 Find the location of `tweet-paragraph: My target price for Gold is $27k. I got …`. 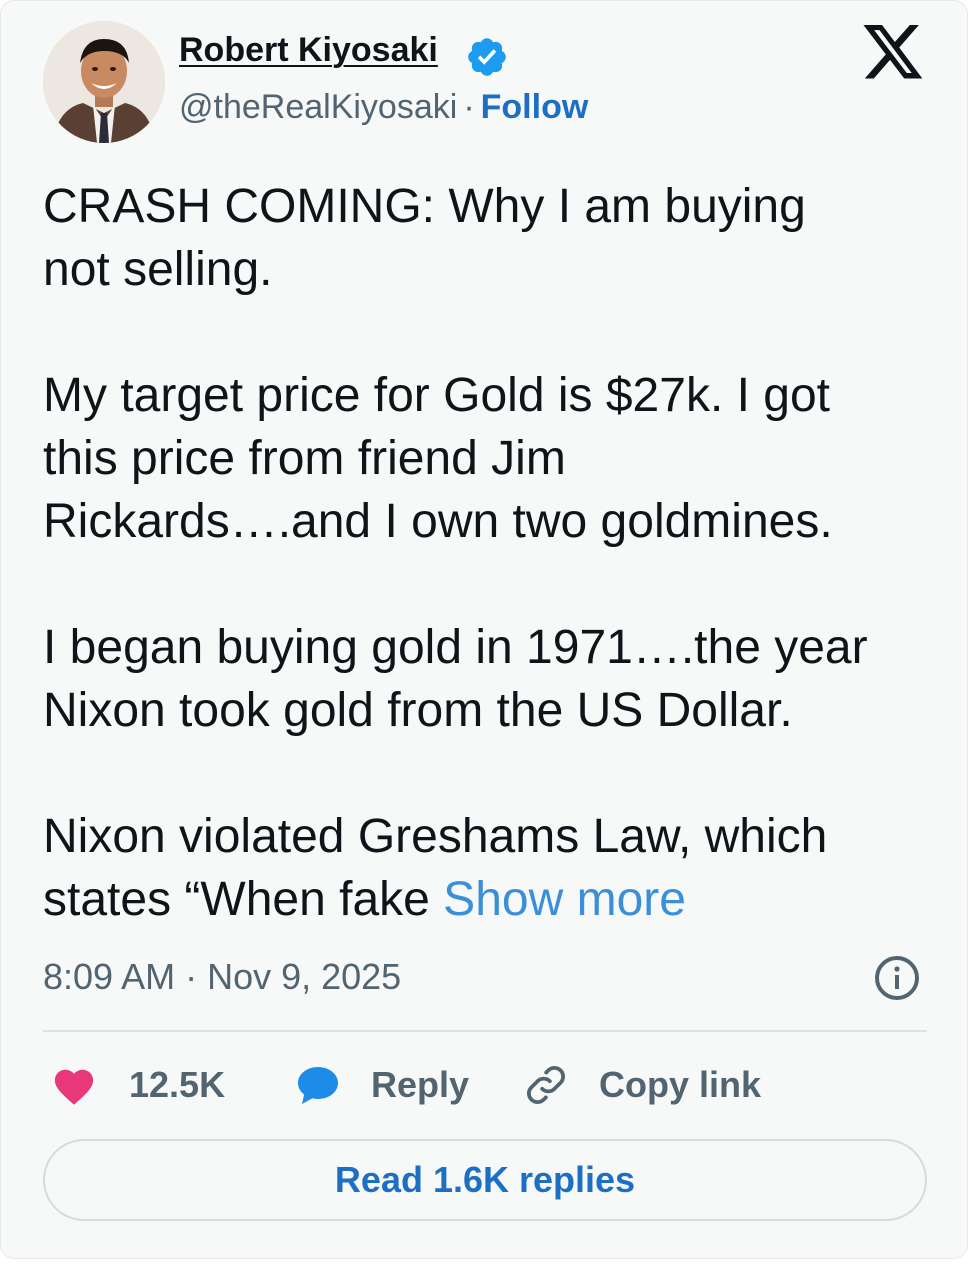

tweet-paragraph: My target price for Gold is $27k. I got … is located at coordinates (488, 458).